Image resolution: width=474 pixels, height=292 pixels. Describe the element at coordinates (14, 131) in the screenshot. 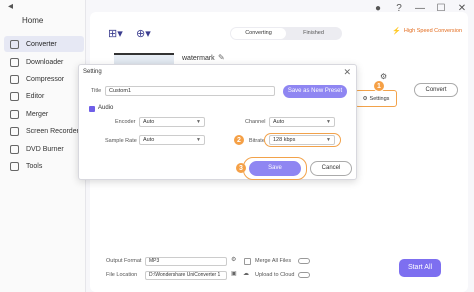

I see `screen-recorder-icon` at that location.